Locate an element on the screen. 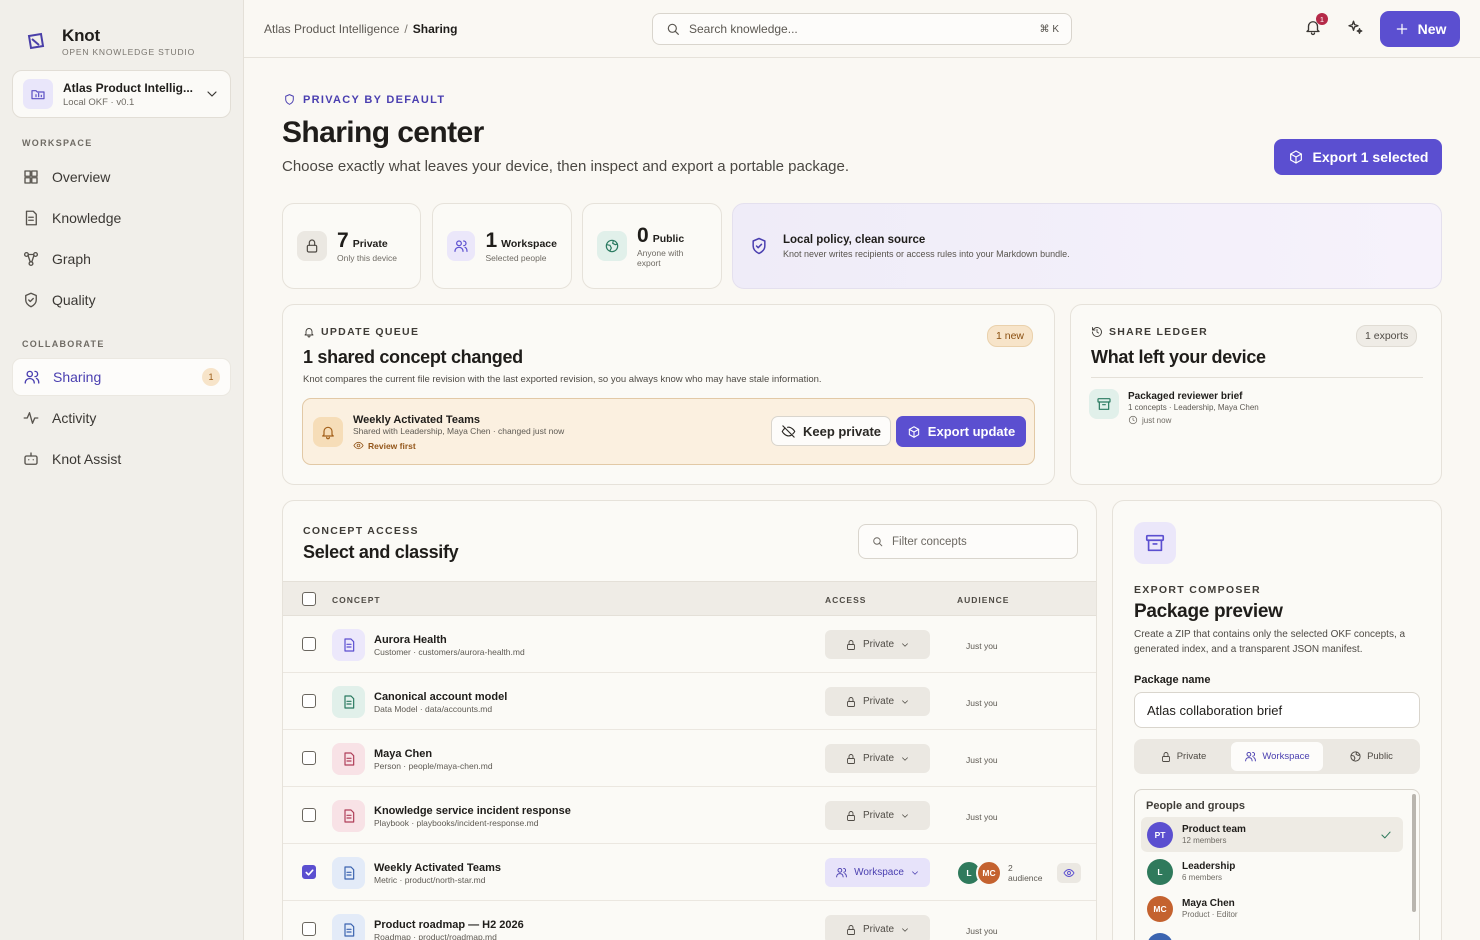 The height and width of the screenshot is (940, 1480). filter-concepts-input: Filter concepts is located at coordinates (968, 541).